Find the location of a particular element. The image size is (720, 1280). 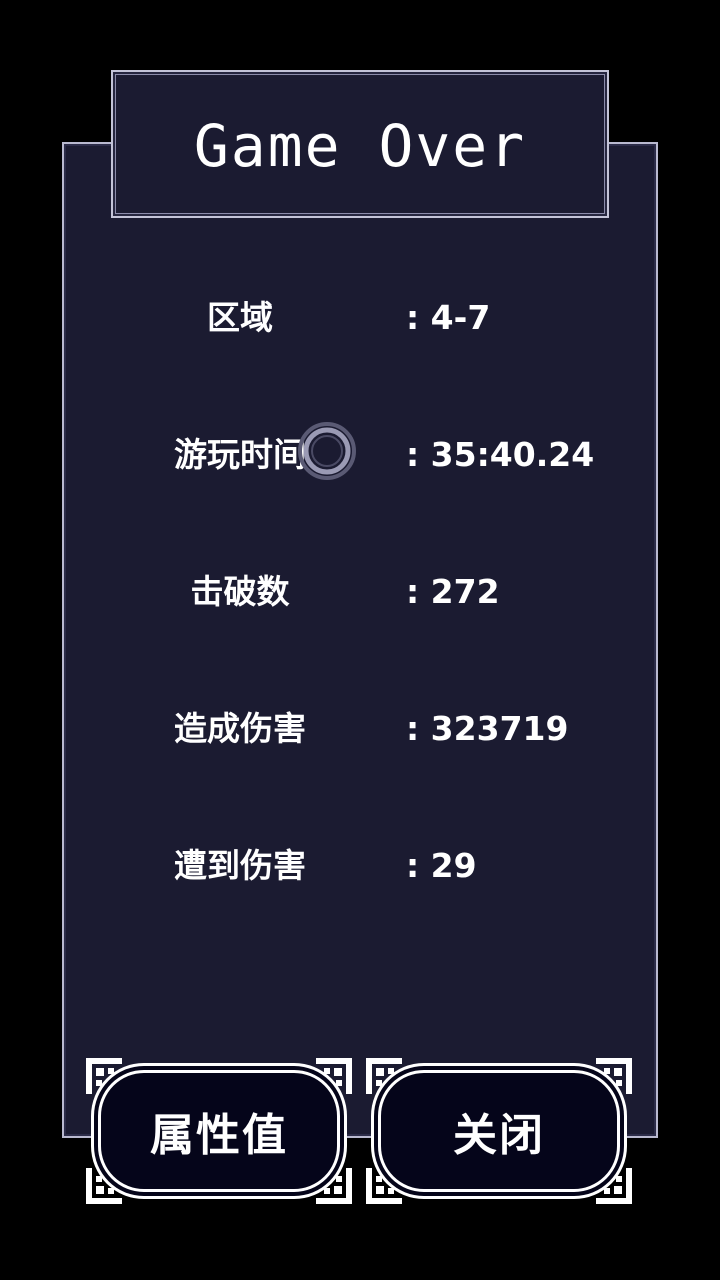

stat-row-zone: 区域 : 4-7 is located at coordinates (360, 318).